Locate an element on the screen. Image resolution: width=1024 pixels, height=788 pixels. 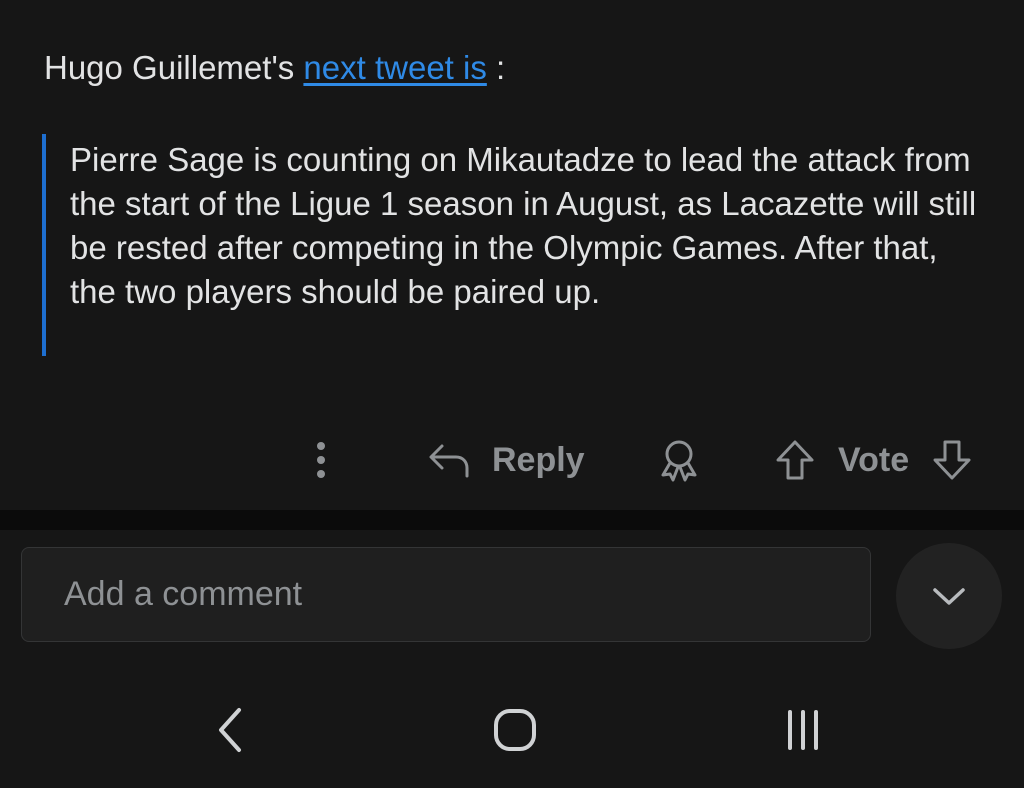
vote-label: Vote is located at coordinates (874, 459).